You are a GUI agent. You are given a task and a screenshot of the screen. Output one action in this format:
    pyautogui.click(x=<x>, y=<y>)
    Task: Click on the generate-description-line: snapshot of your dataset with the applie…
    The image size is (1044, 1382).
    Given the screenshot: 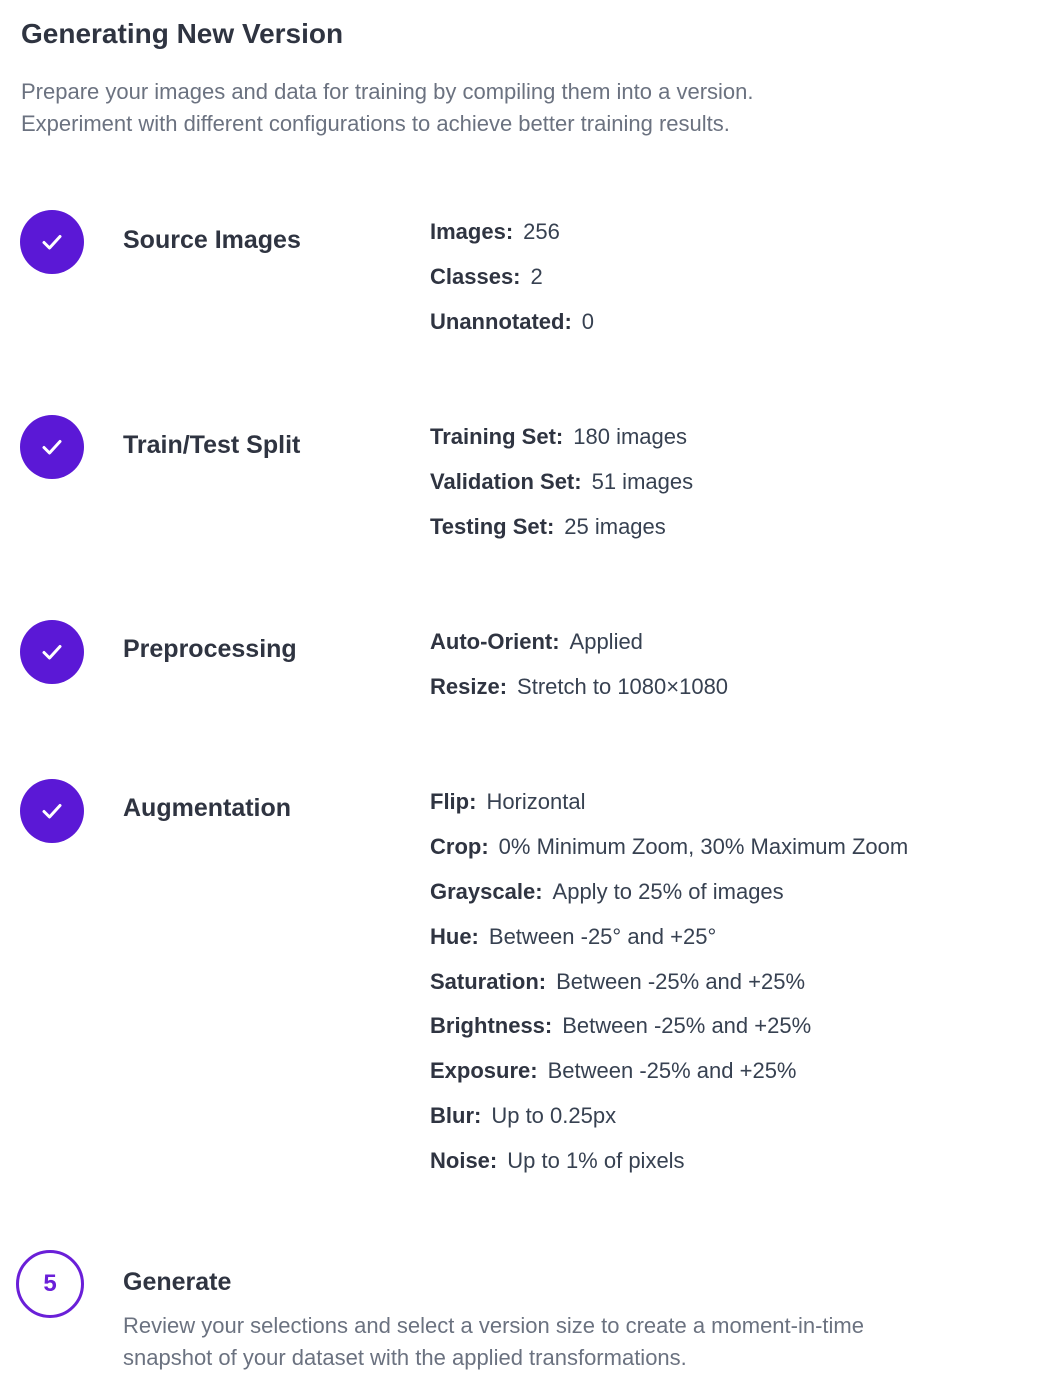 What is the action you would take?
    pyautogui.click(x=405, y=1357)
    